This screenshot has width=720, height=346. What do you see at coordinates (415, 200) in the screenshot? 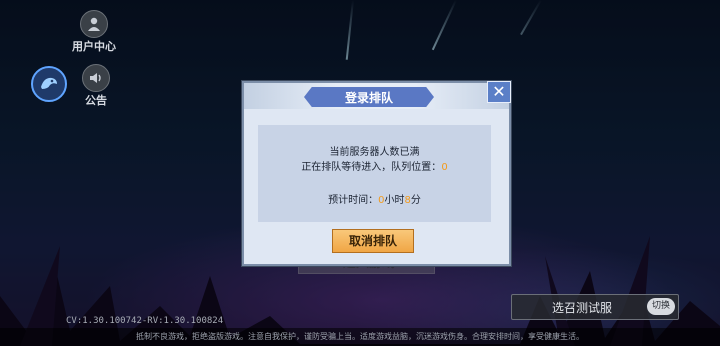
I see `minutes-unit: 分` at bounding box center [415, 200].